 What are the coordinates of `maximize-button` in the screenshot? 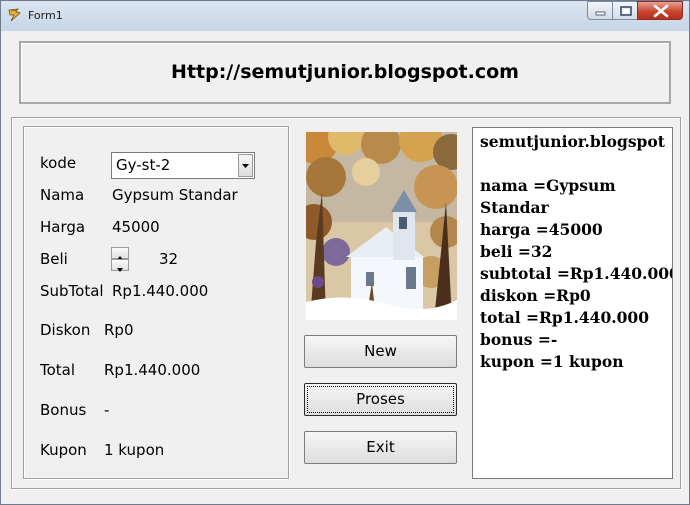 It's located at (625, 10).